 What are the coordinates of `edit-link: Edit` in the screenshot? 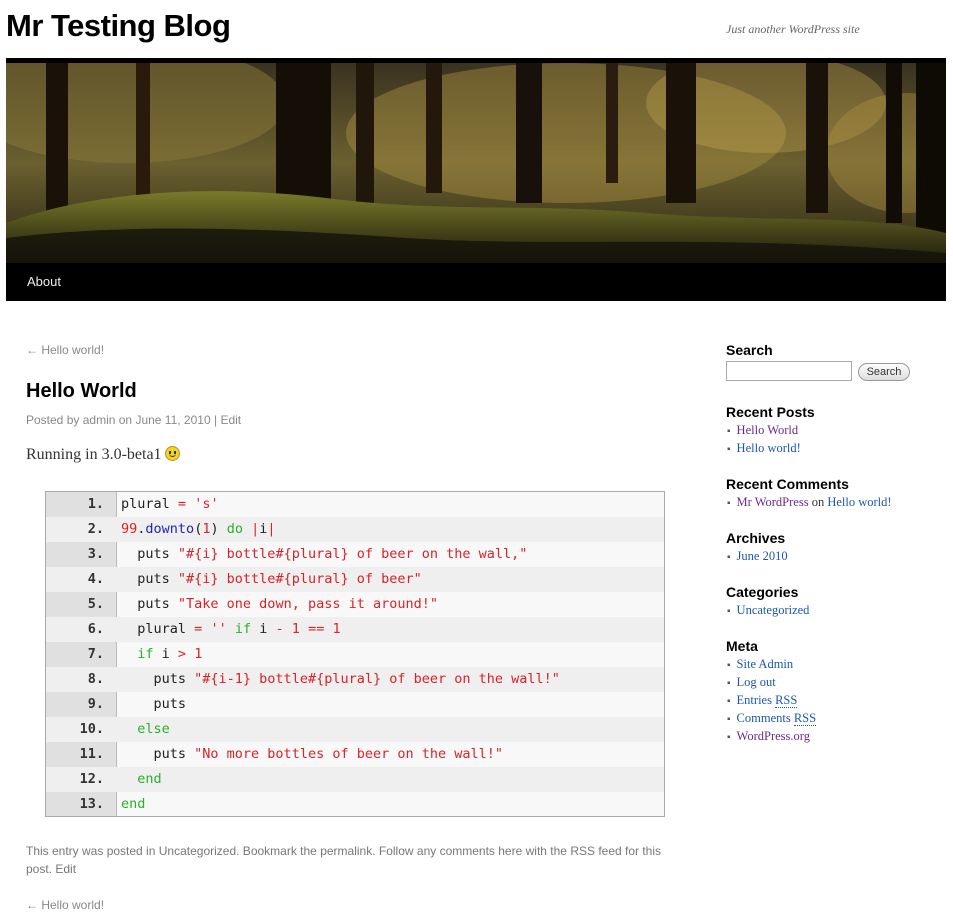 It's located at (230, 420).